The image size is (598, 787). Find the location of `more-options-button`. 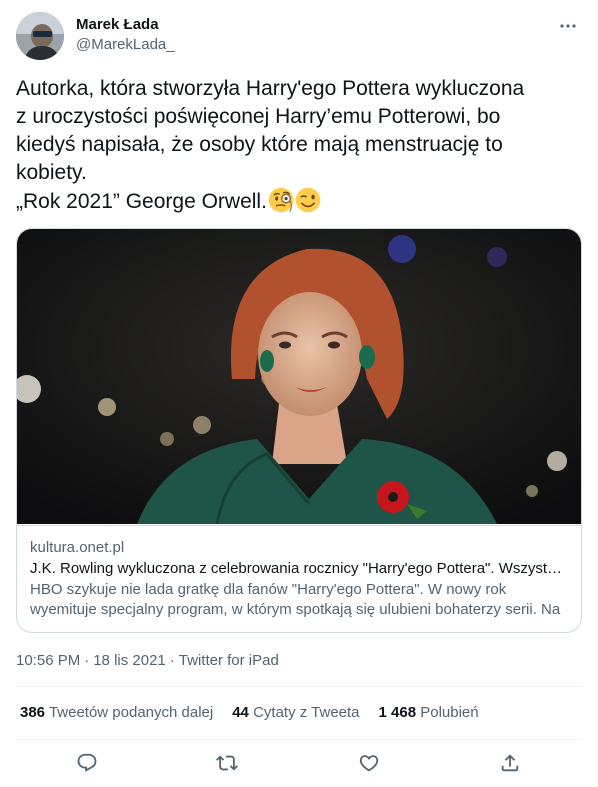

more-options-button is located at coordinates (568, 26).